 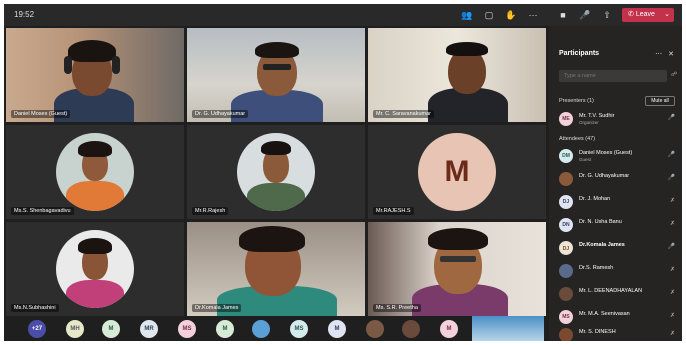 I want to click on participant-avatar: DN, so click(x=566, y=225).